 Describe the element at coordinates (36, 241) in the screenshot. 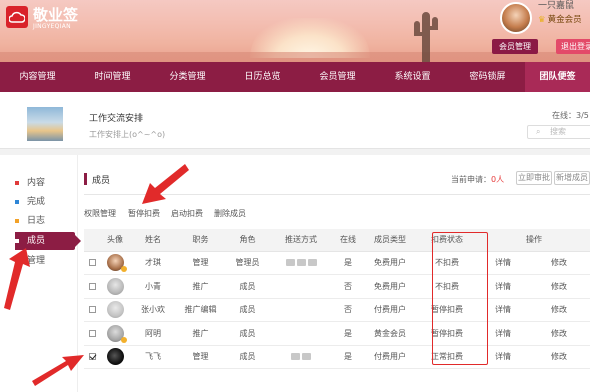

I see `sidebar-item-label: 成员` at that location.